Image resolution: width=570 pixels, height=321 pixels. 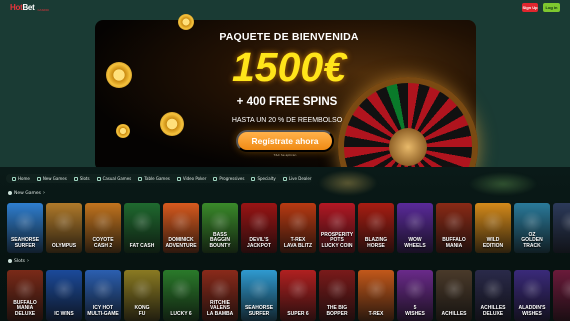 I want to click on game-tile: RITCHIE VALENS LA BAMBA, so click(x=220, y=295).